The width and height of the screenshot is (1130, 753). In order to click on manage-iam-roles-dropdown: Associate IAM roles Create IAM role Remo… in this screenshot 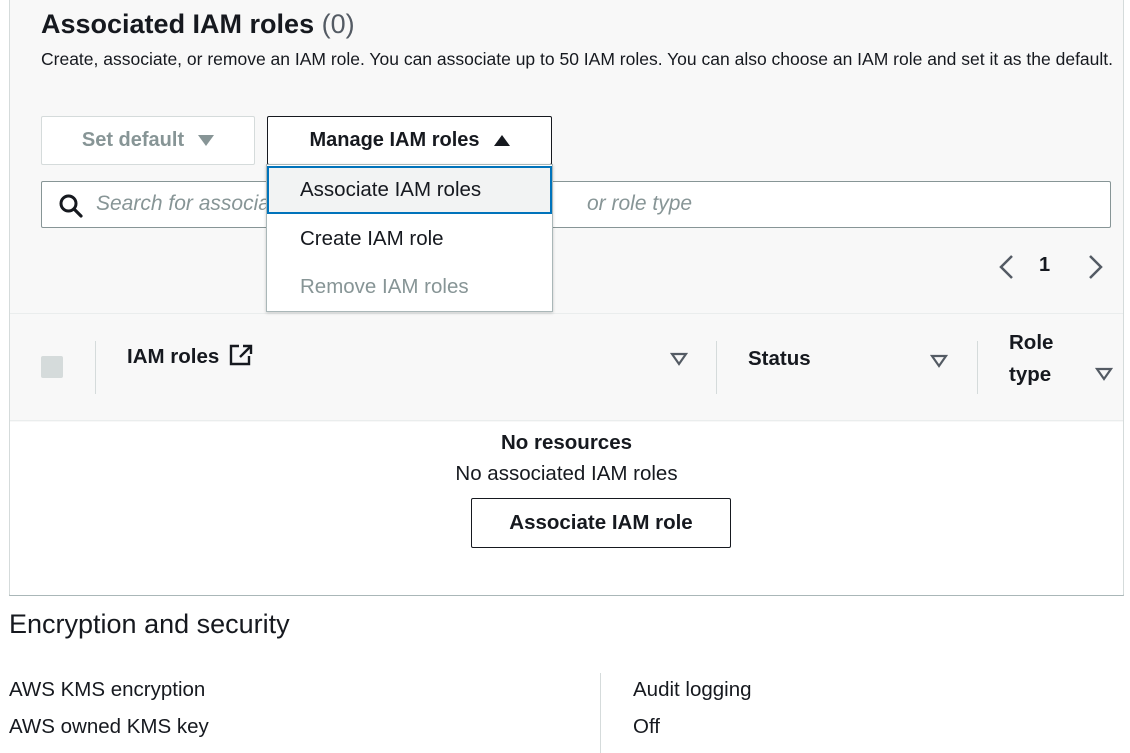, I will do `click(409, 238)`.